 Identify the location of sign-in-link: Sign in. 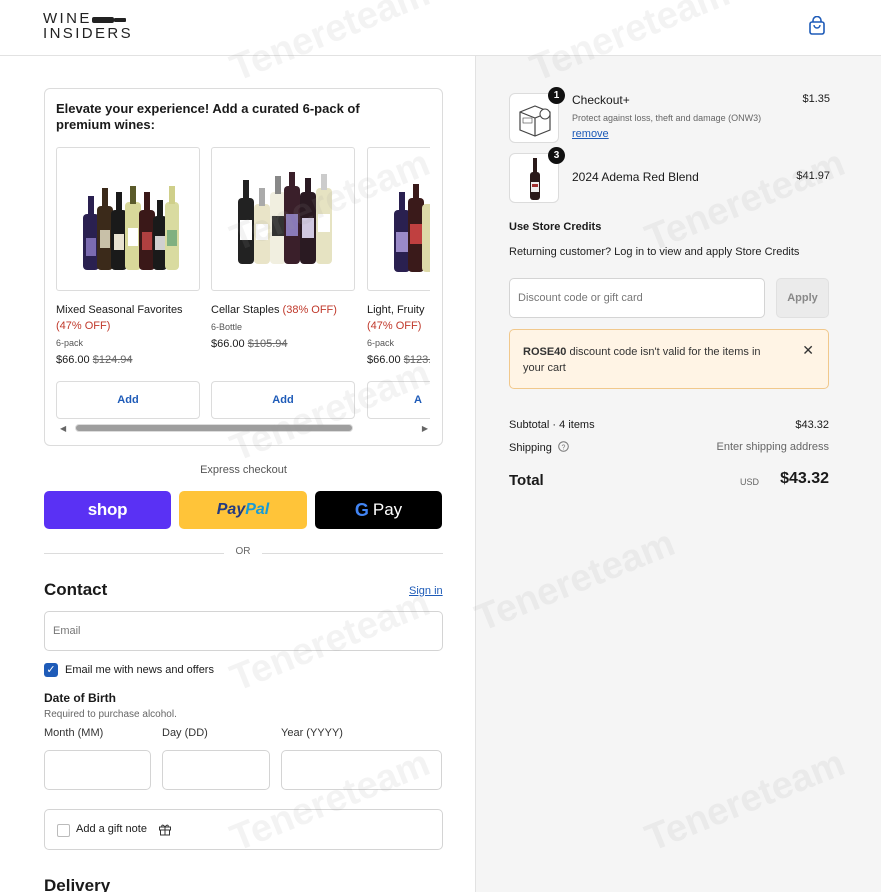
(426, 591).